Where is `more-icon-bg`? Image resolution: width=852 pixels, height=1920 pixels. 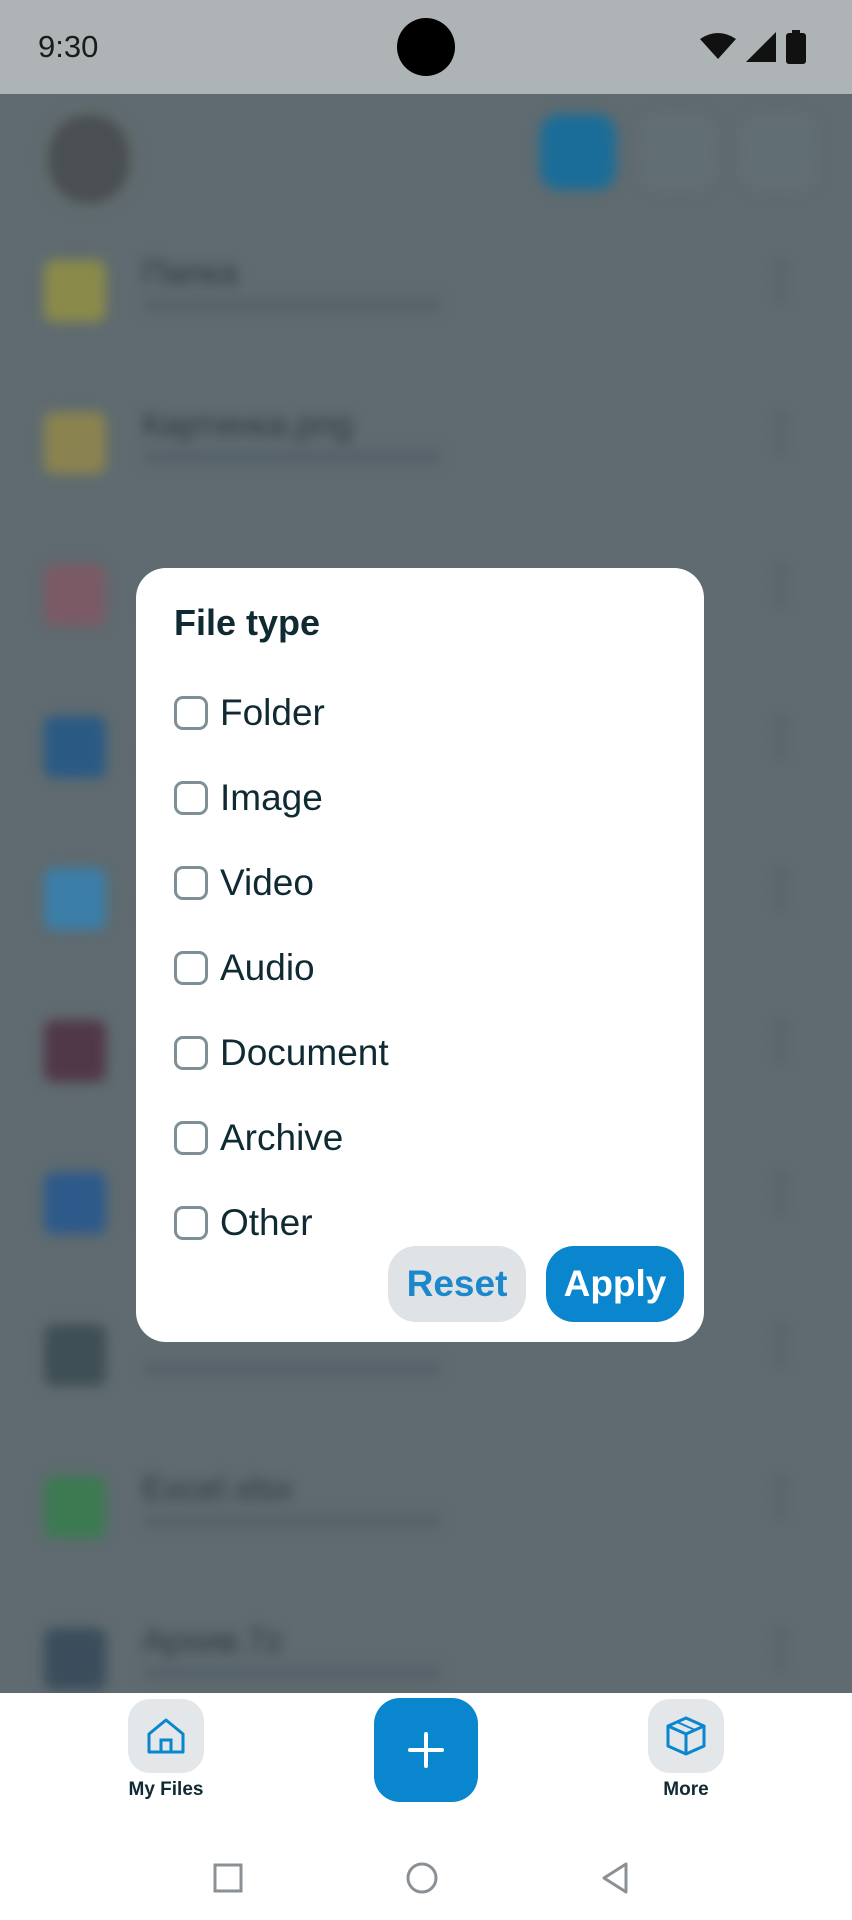
more-icon-bg is located at coordinates (686, 1736).